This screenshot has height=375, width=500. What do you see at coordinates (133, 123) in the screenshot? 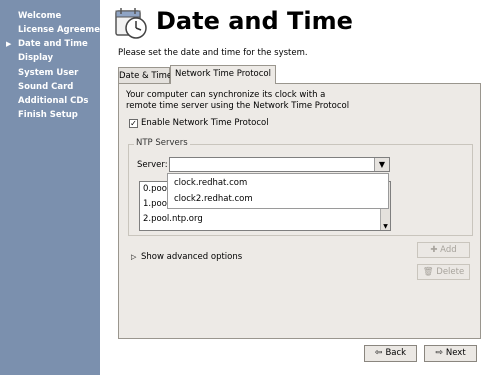
I see `enable-ntp-checkbox: ✓` at bounding box center [133, 123].